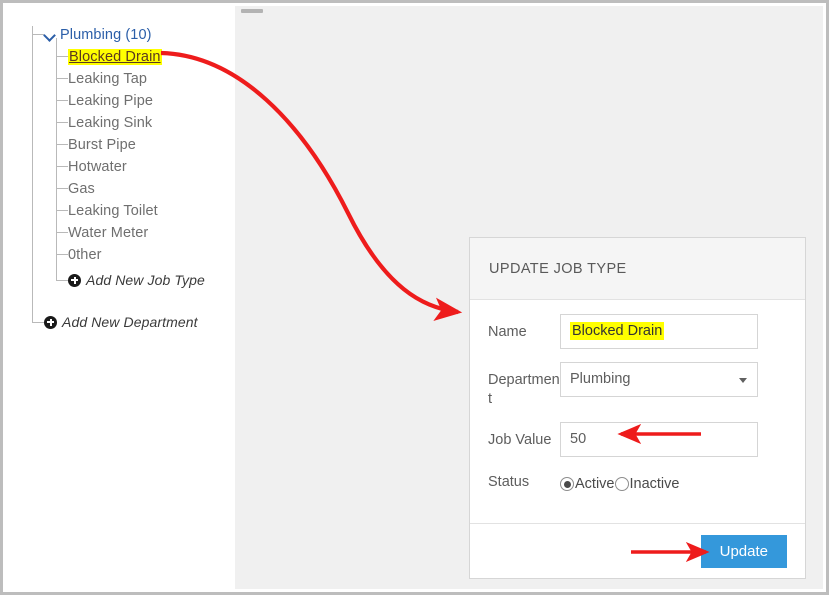 Image resolution: width=829 pixels, height=595 pixels. I want to click on card-header: UPDATE JOB TYPE, so click(637, 269).